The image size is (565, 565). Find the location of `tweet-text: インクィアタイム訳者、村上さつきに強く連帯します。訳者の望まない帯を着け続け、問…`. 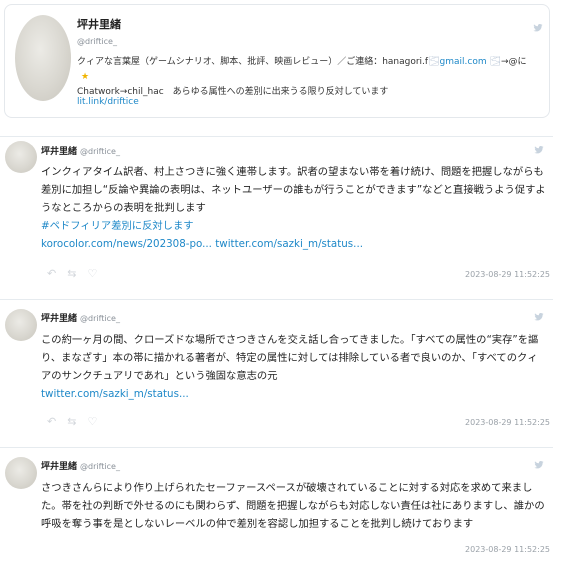

tweet-text: インクィアタイム訳者、村上さつきに強く連帯します。訳者の望まない帯を着け続け、問… is located at coordinates (293, 208).